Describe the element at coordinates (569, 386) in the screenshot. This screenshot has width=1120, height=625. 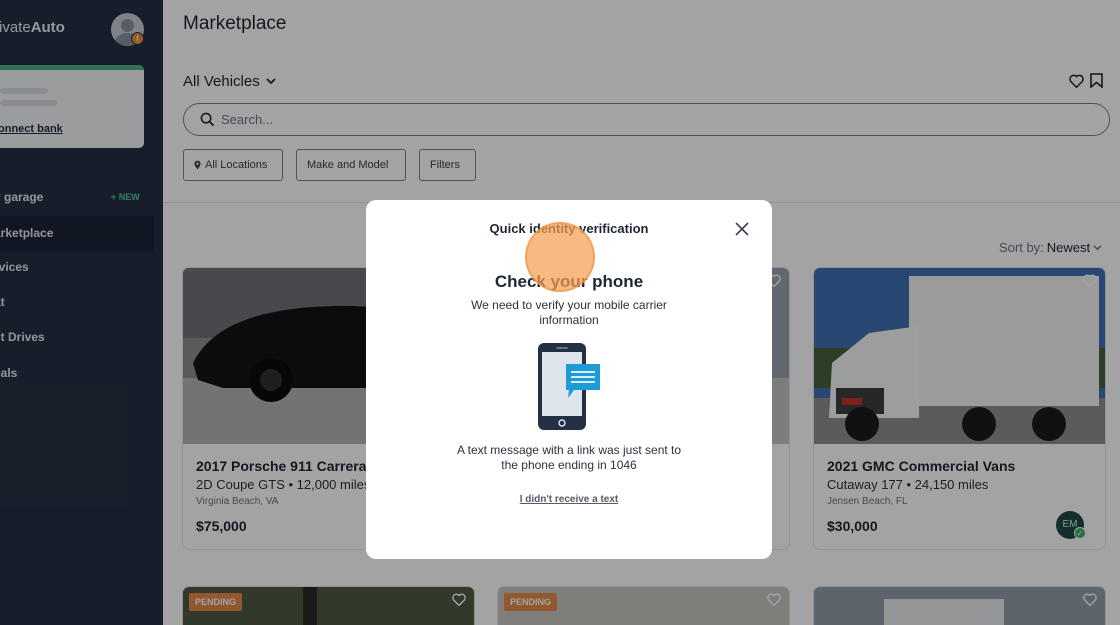
I see `phone-message-icon` at that location.